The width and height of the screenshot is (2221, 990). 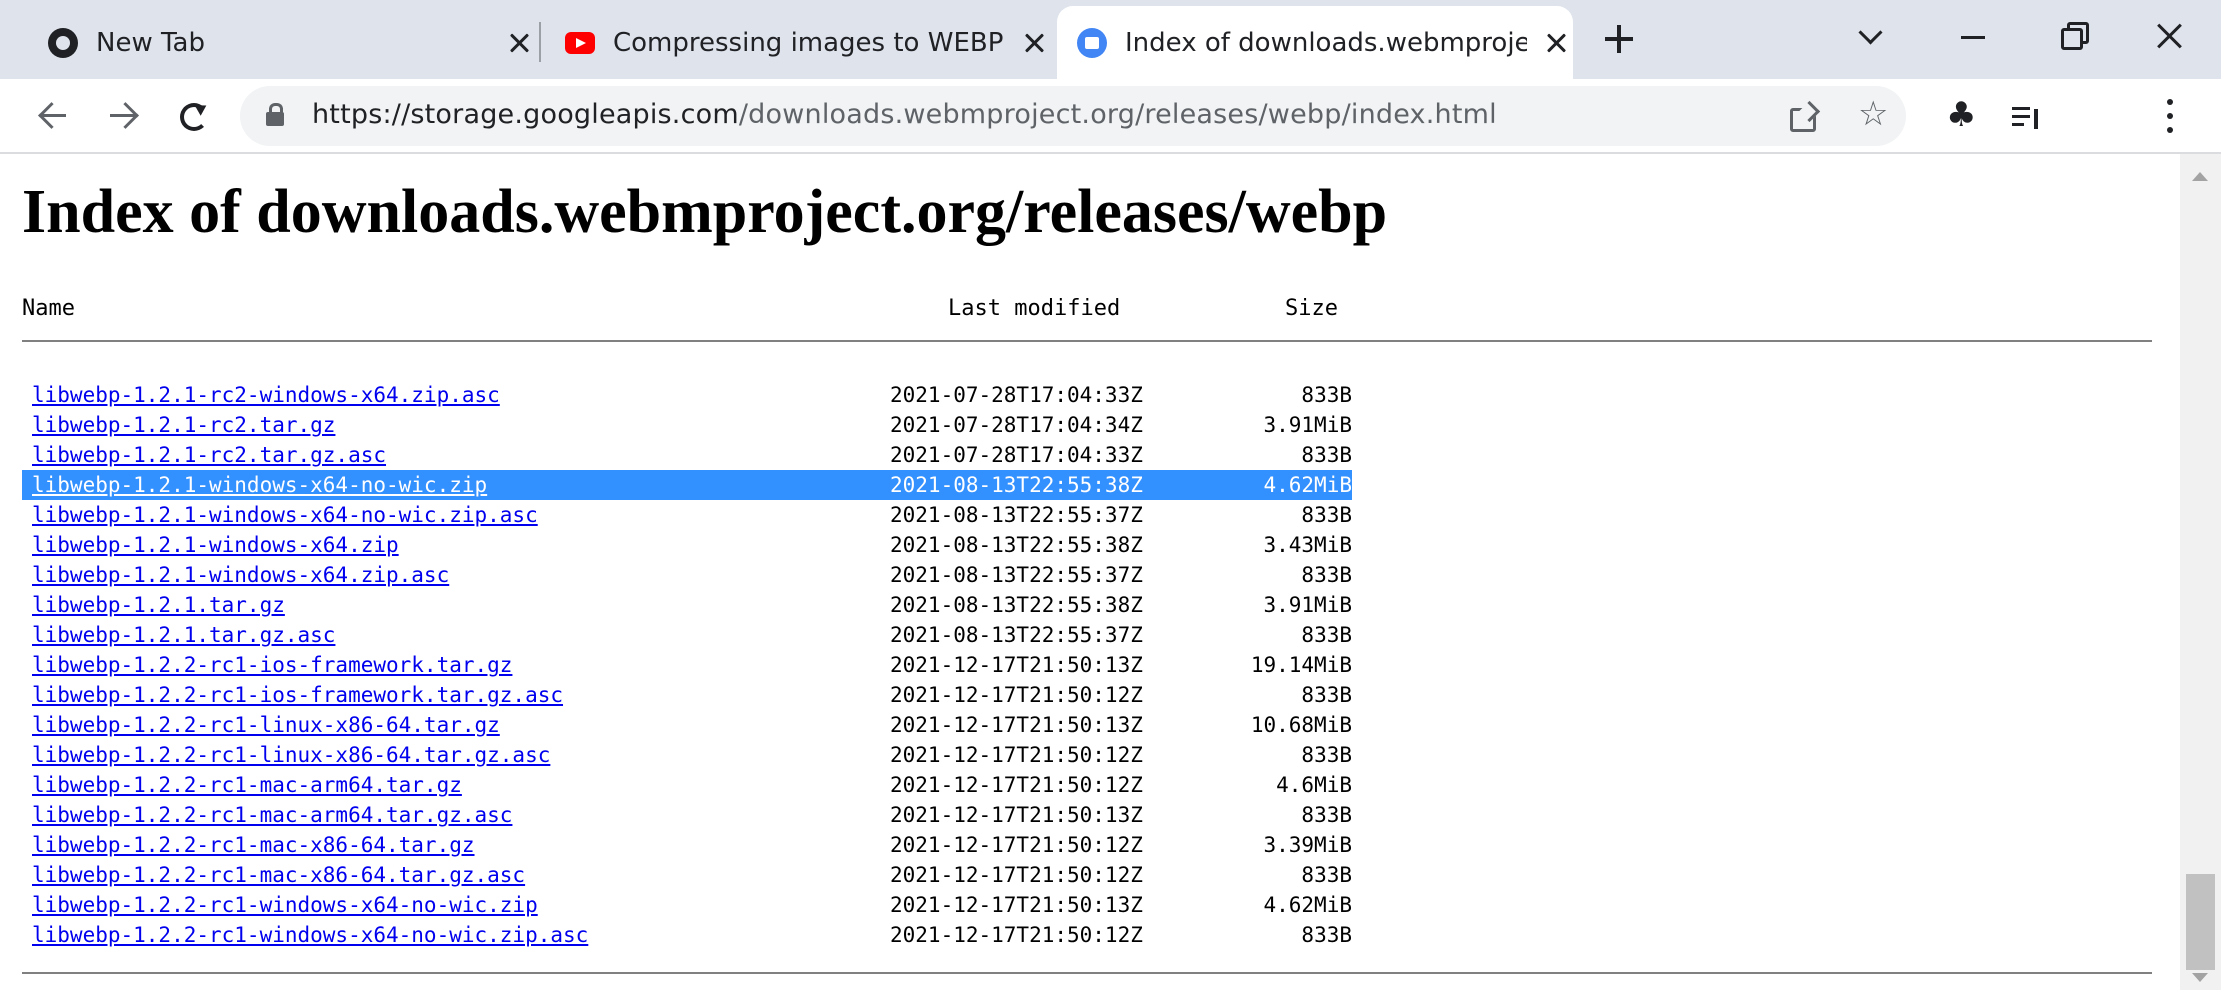 I want to click on reload-icon, so click(x=193, y=116).